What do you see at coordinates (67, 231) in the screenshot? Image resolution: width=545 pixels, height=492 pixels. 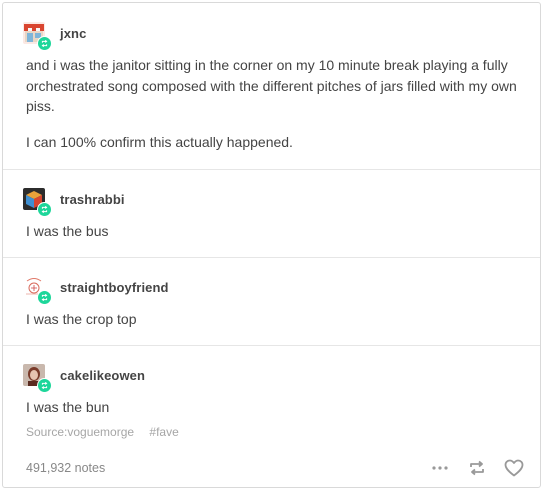 I see `paragraph: I was the bus` at bounding box center [67, 231].